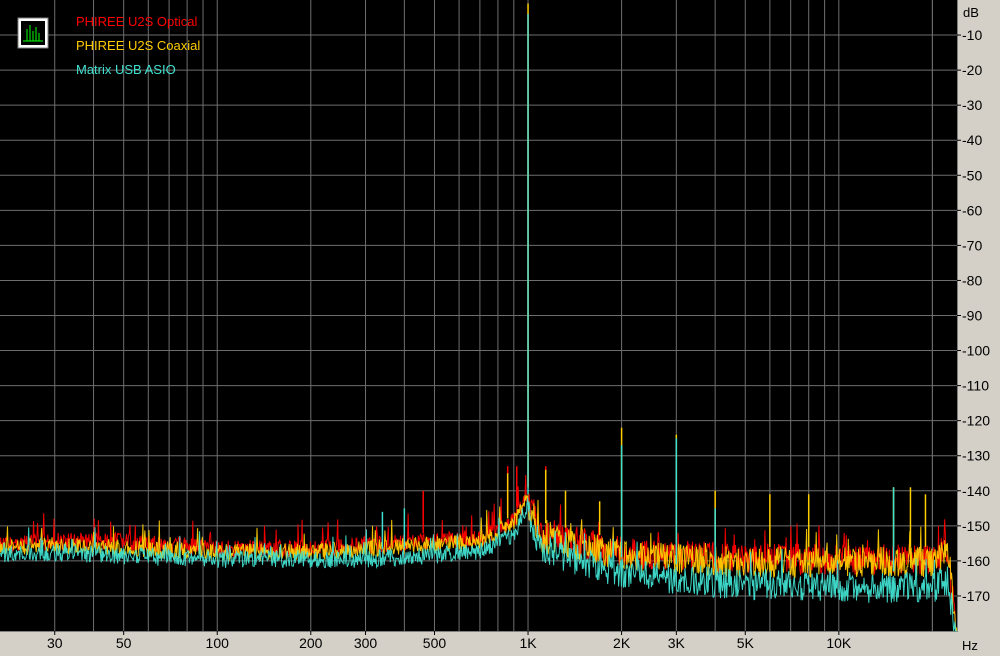 The image size is (1000, 656). What do you see at coordinates (136, 21) in the screenshot?
I see `legend-entry: PHIREE U2S Optical` at bounding box center [136, 21].